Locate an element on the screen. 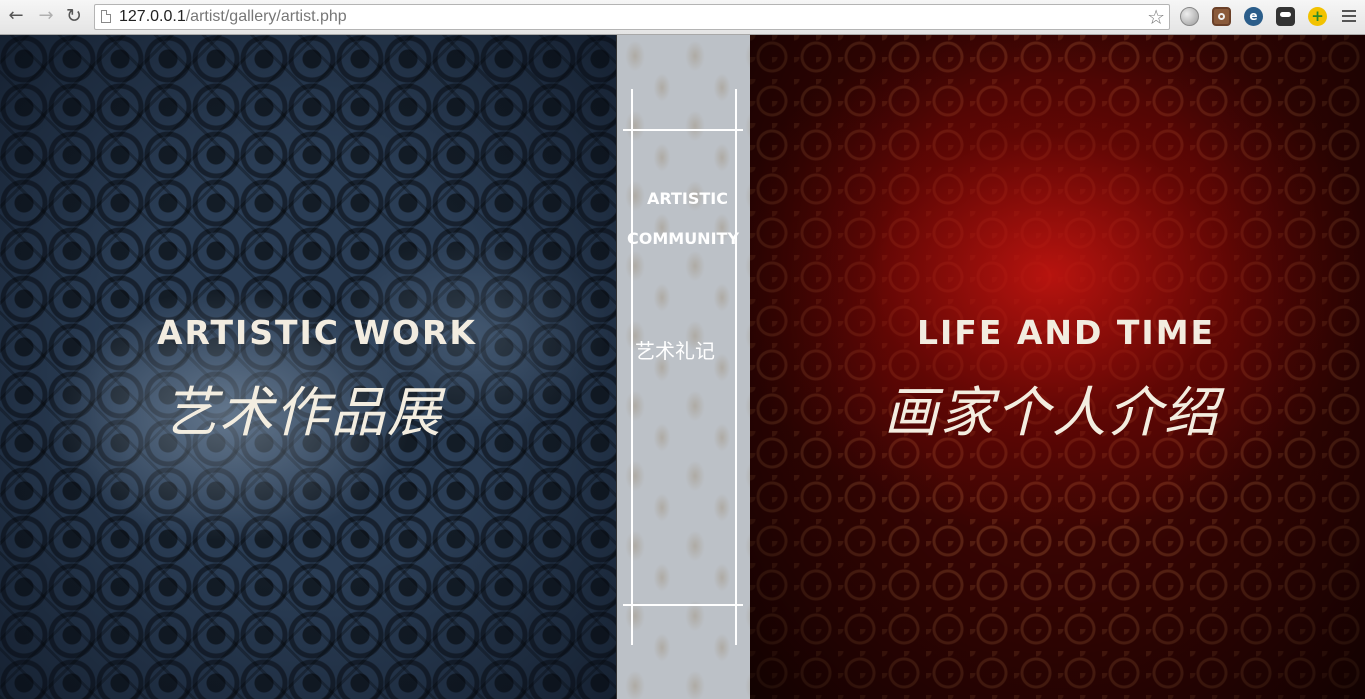 The height and width of the screenshot is (699, 1365). e-extension-icon: e is located at coordinates (1253, 16).